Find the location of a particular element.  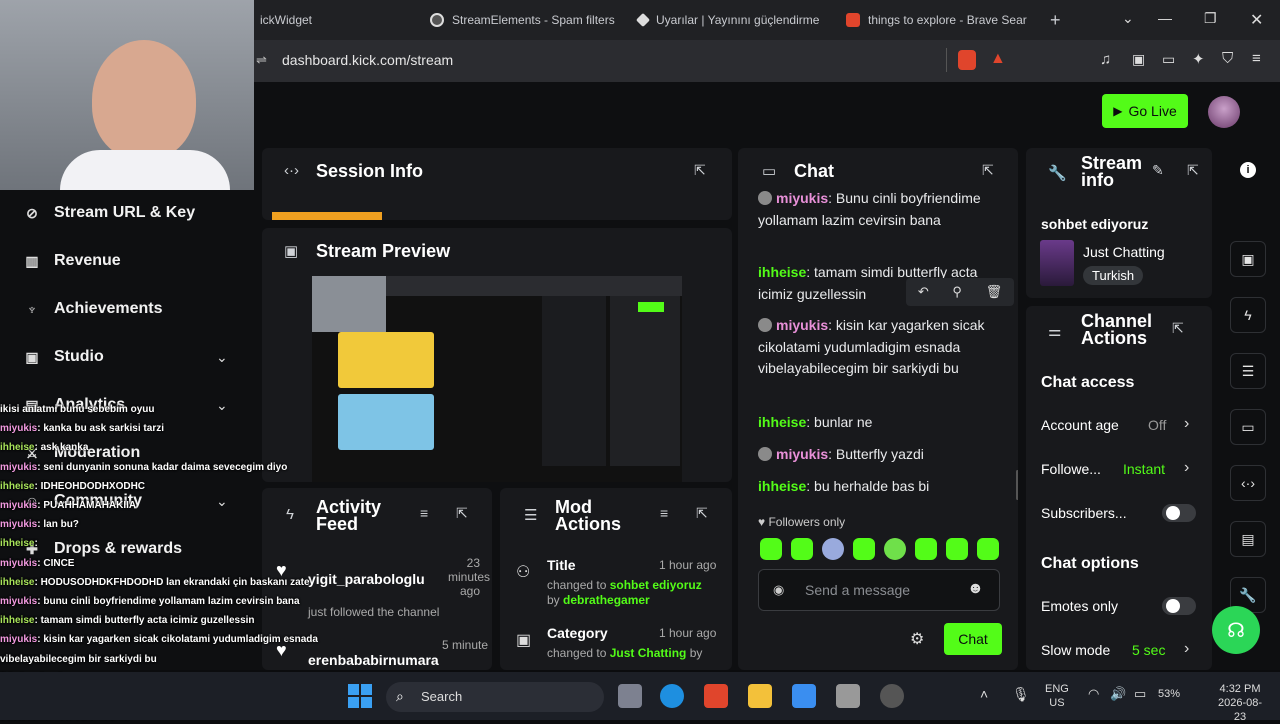

url-field: dashboard.kick.com/stream is located at coordinates (367, 60).